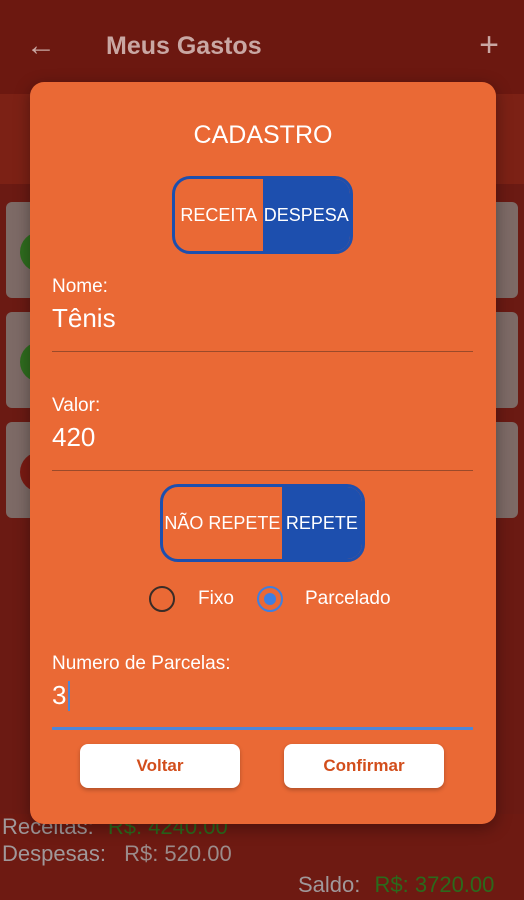 The width and height of the screenshot is (524, 900). Describe the element at coordinates (321, 523) in the screenshot. I see `toggle-repete: REPETE` at that location.